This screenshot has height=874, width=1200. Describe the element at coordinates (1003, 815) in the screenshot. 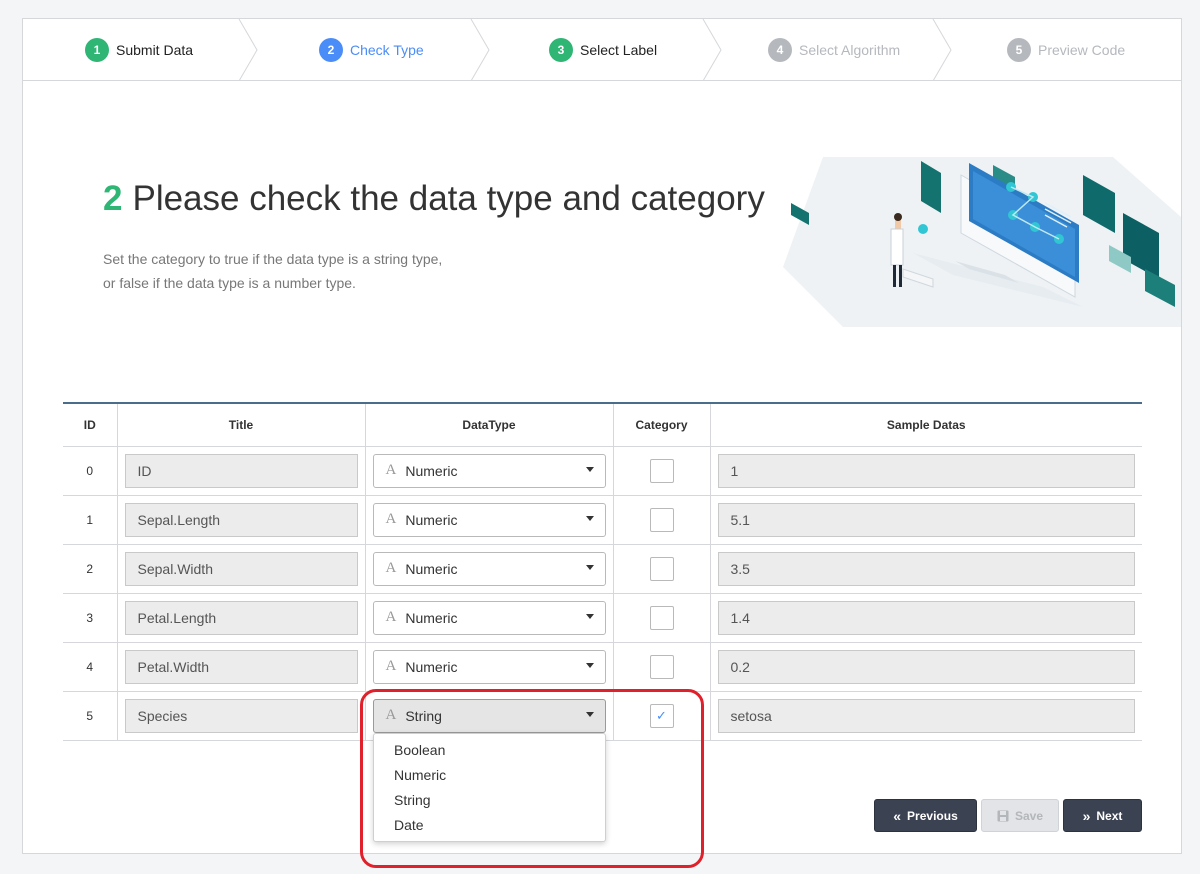

I see `floppy-disk-icon` at that location.